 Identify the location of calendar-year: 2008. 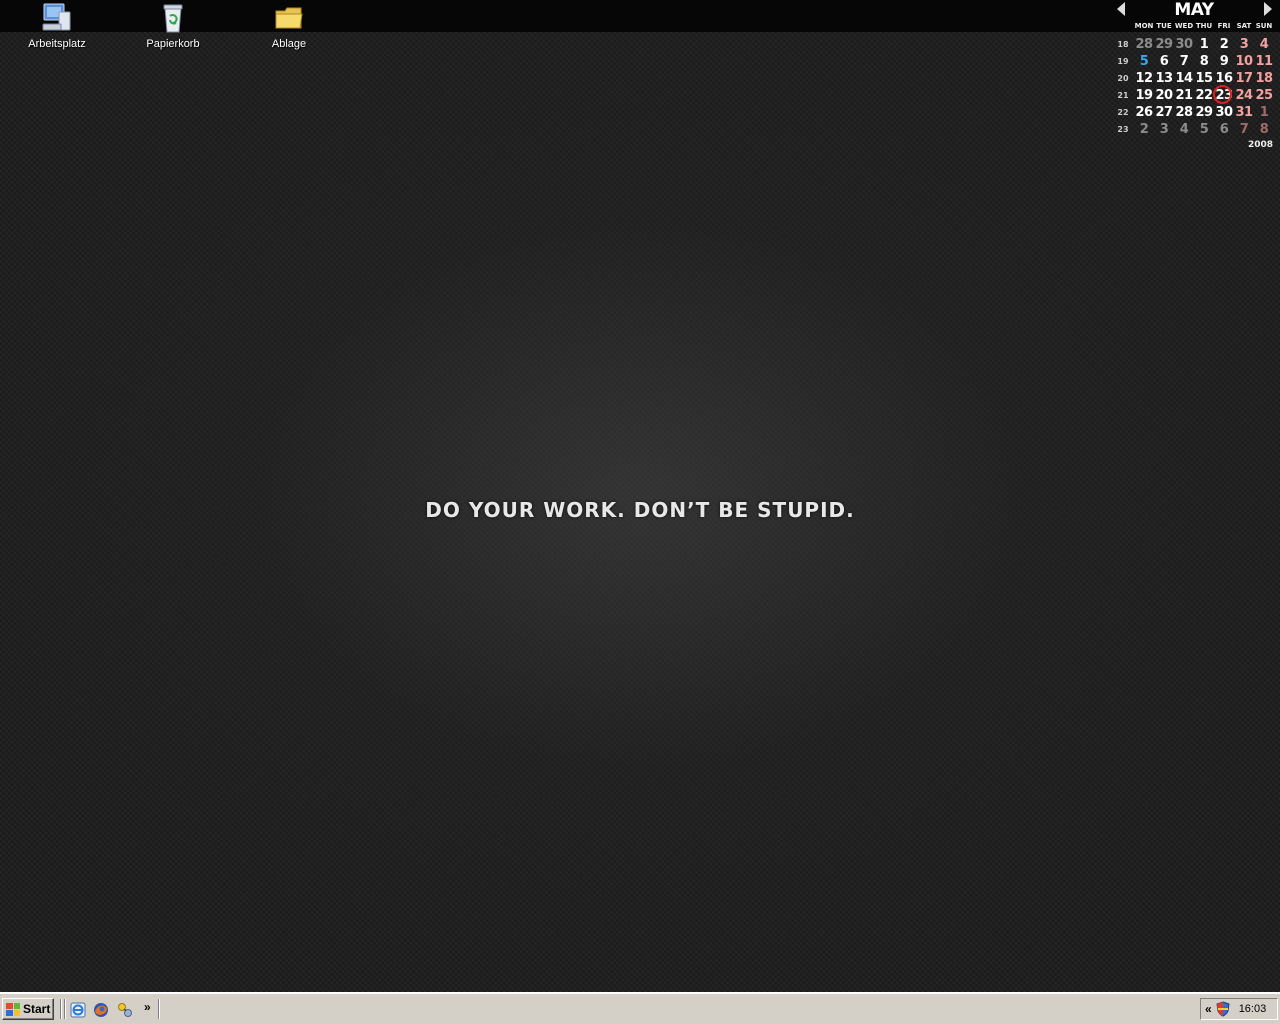
(1261, 145).